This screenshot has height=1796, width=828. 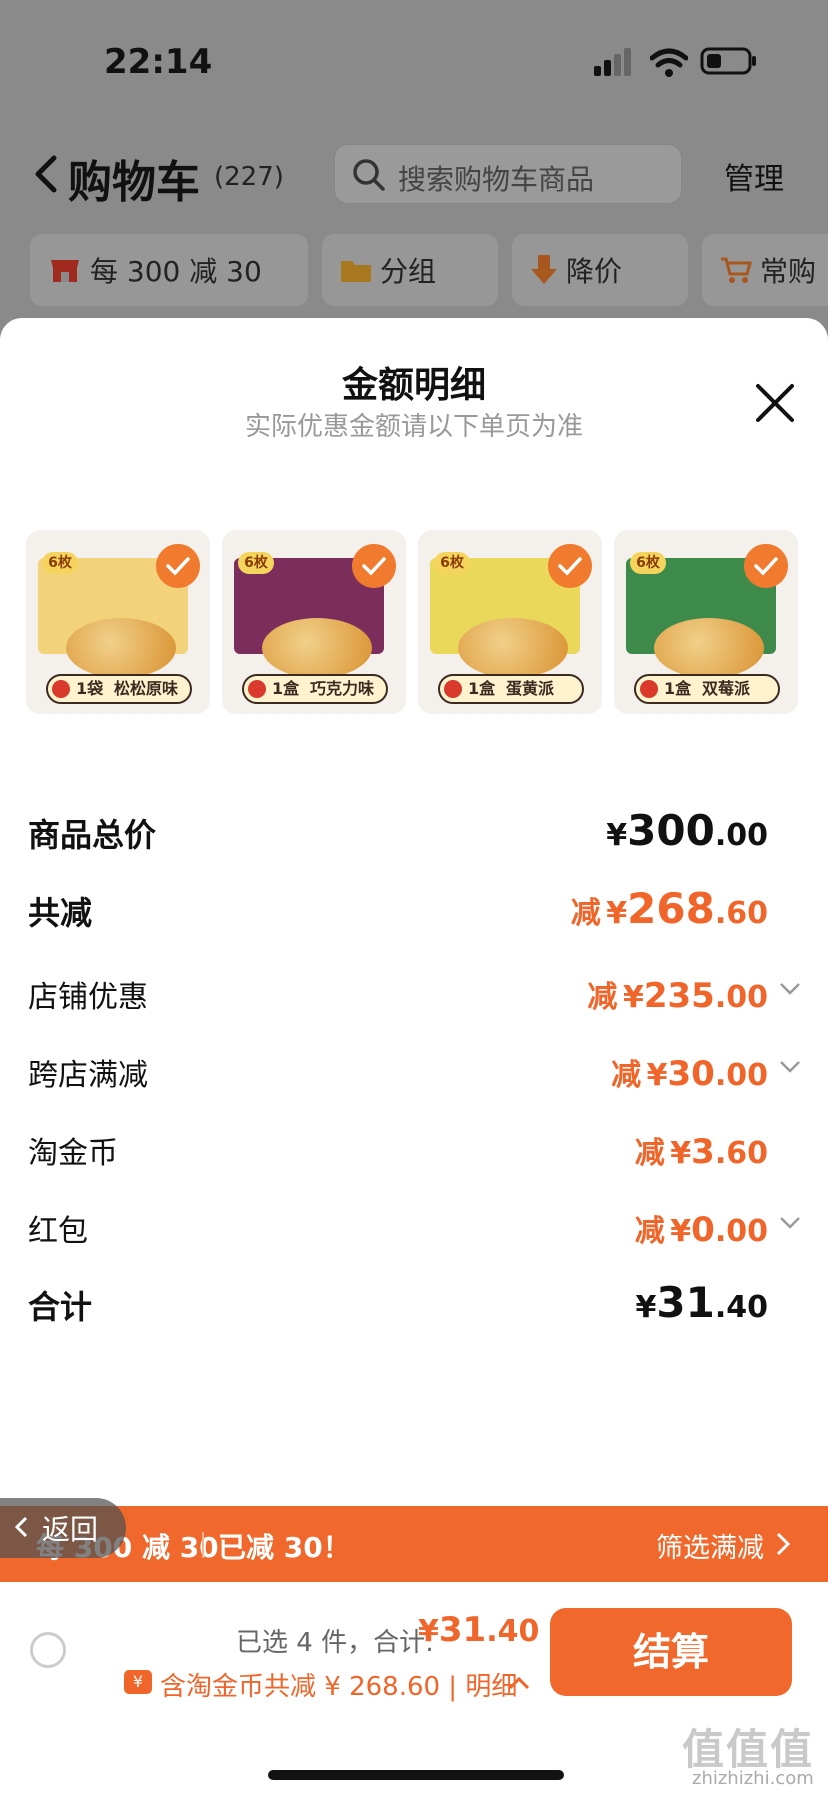 I want to click on status-time: 22:14, so click(x=158, y=62).